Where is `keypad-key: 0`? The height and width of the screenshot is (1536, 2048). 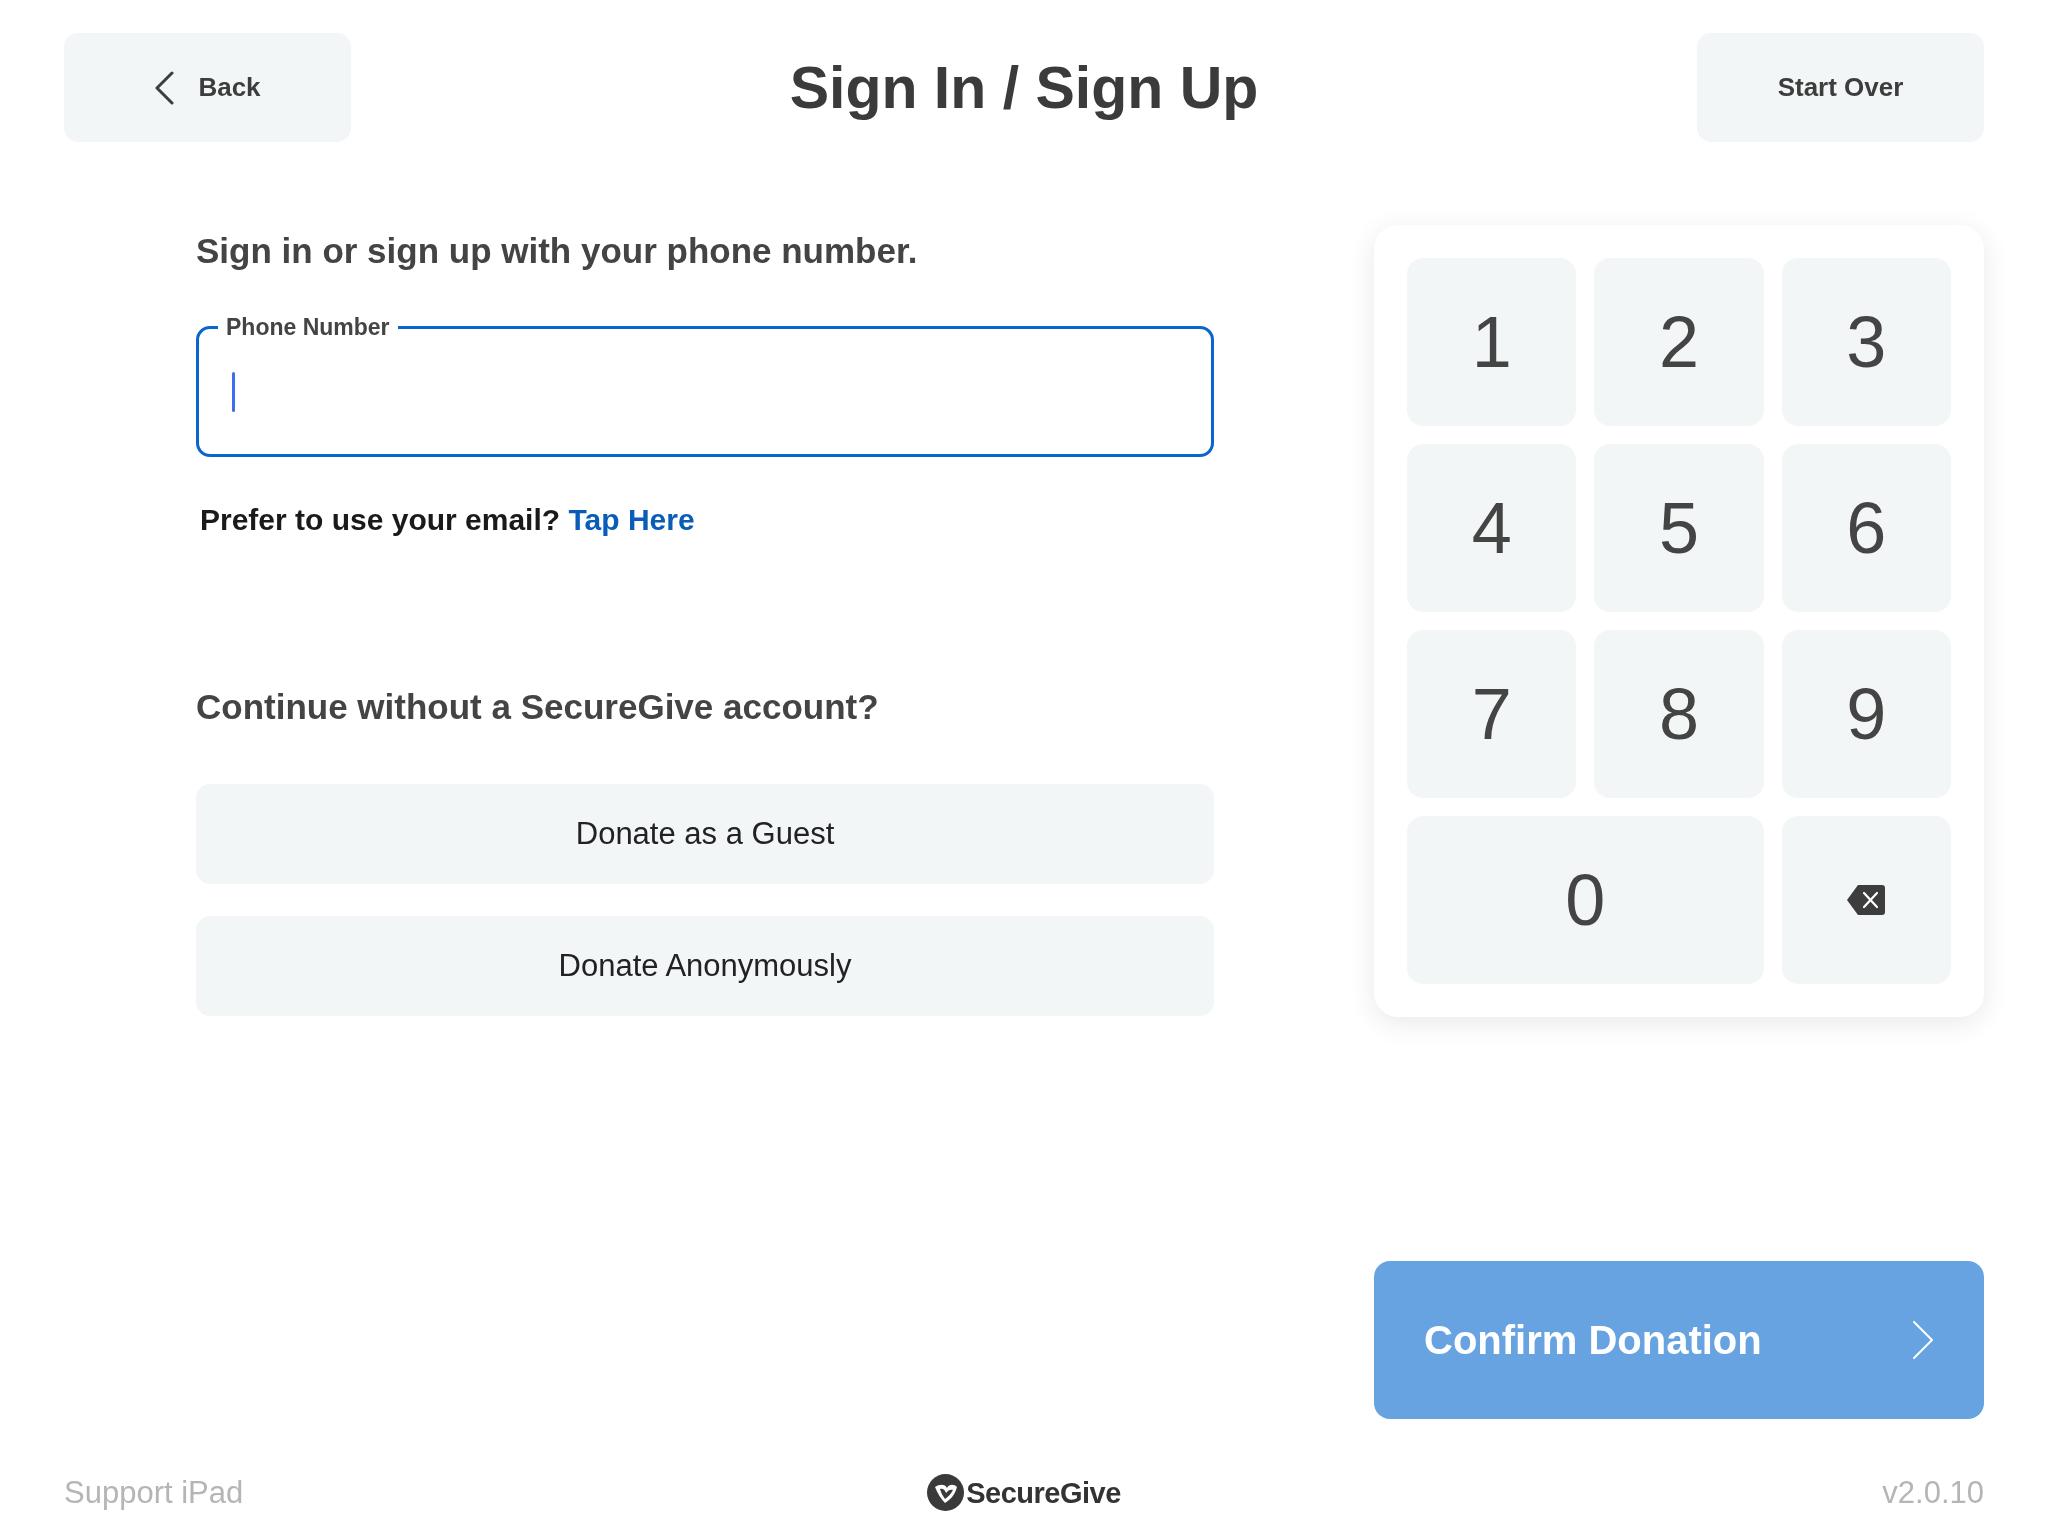
keypad-key: 0 is located at coordinates (1585, 900).